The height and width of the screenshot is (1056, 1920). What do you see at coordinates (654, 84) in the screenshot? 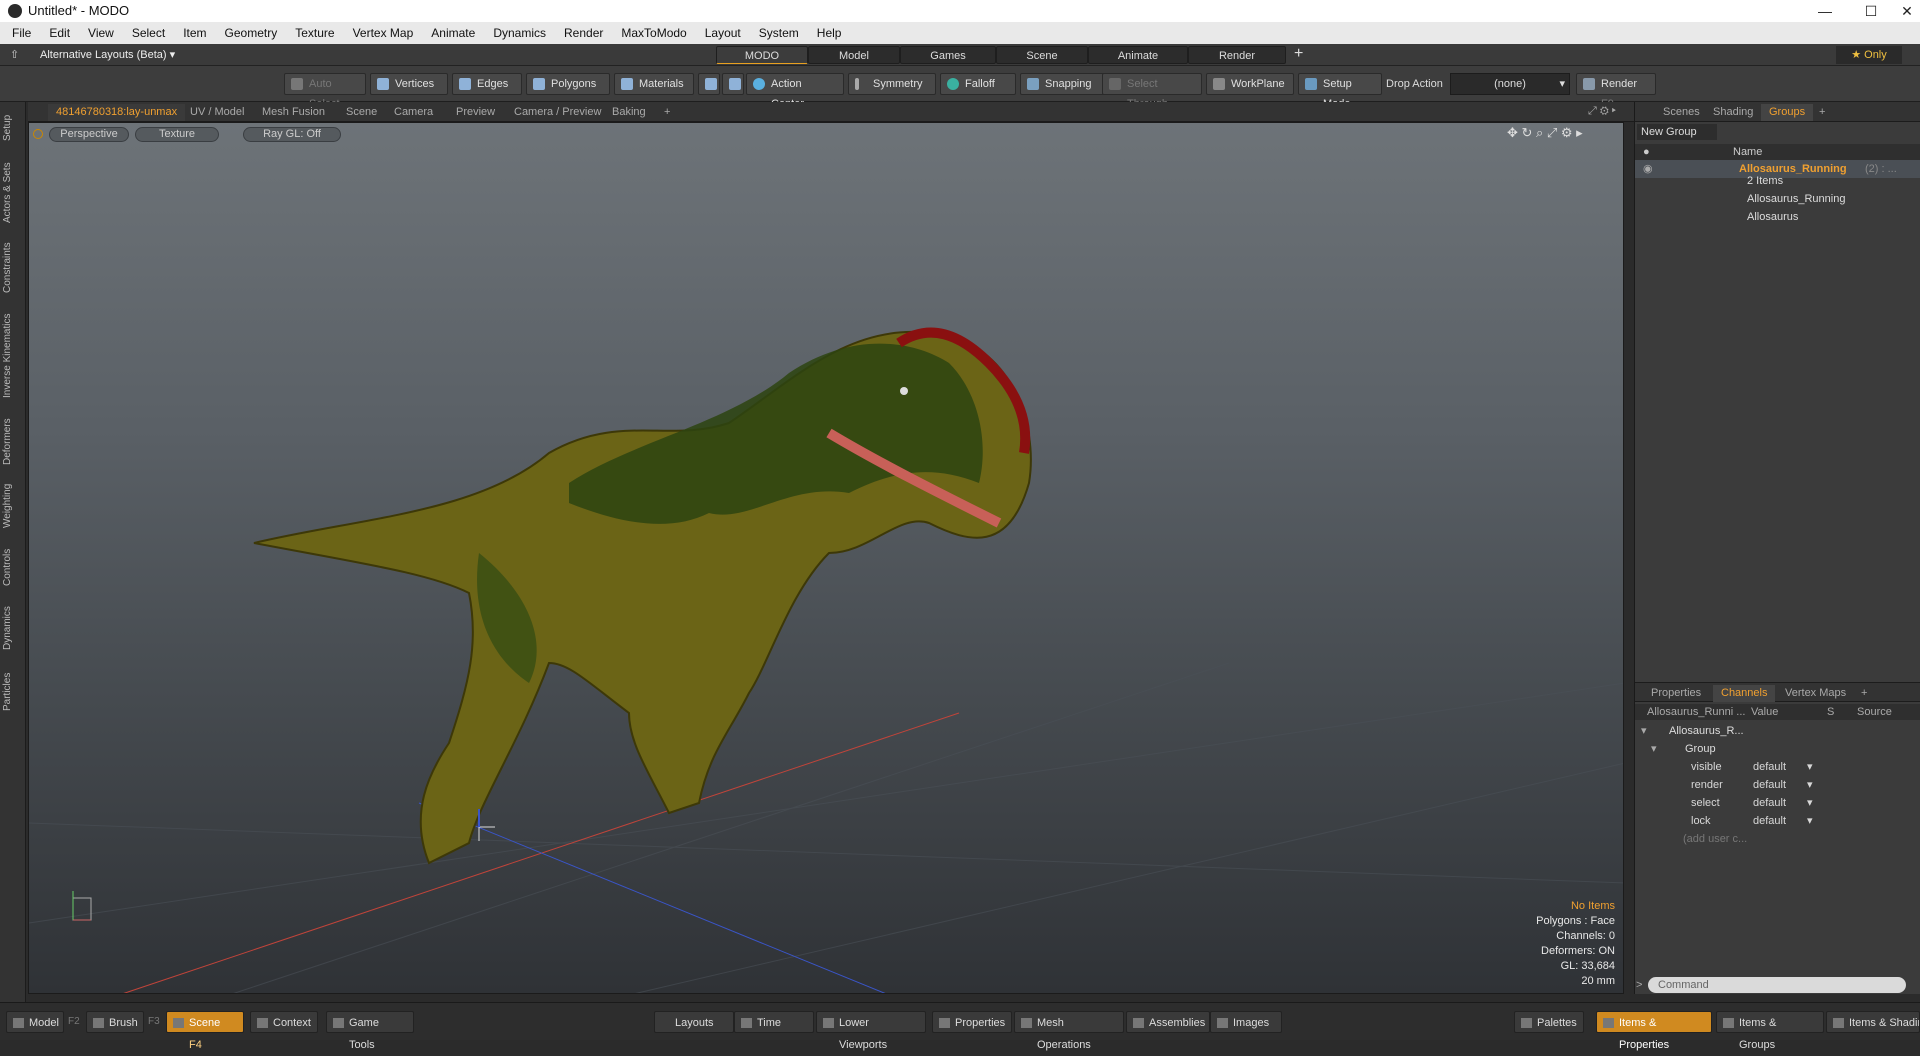
I see `materials-button: Materials` at bounding box center [654, 84].